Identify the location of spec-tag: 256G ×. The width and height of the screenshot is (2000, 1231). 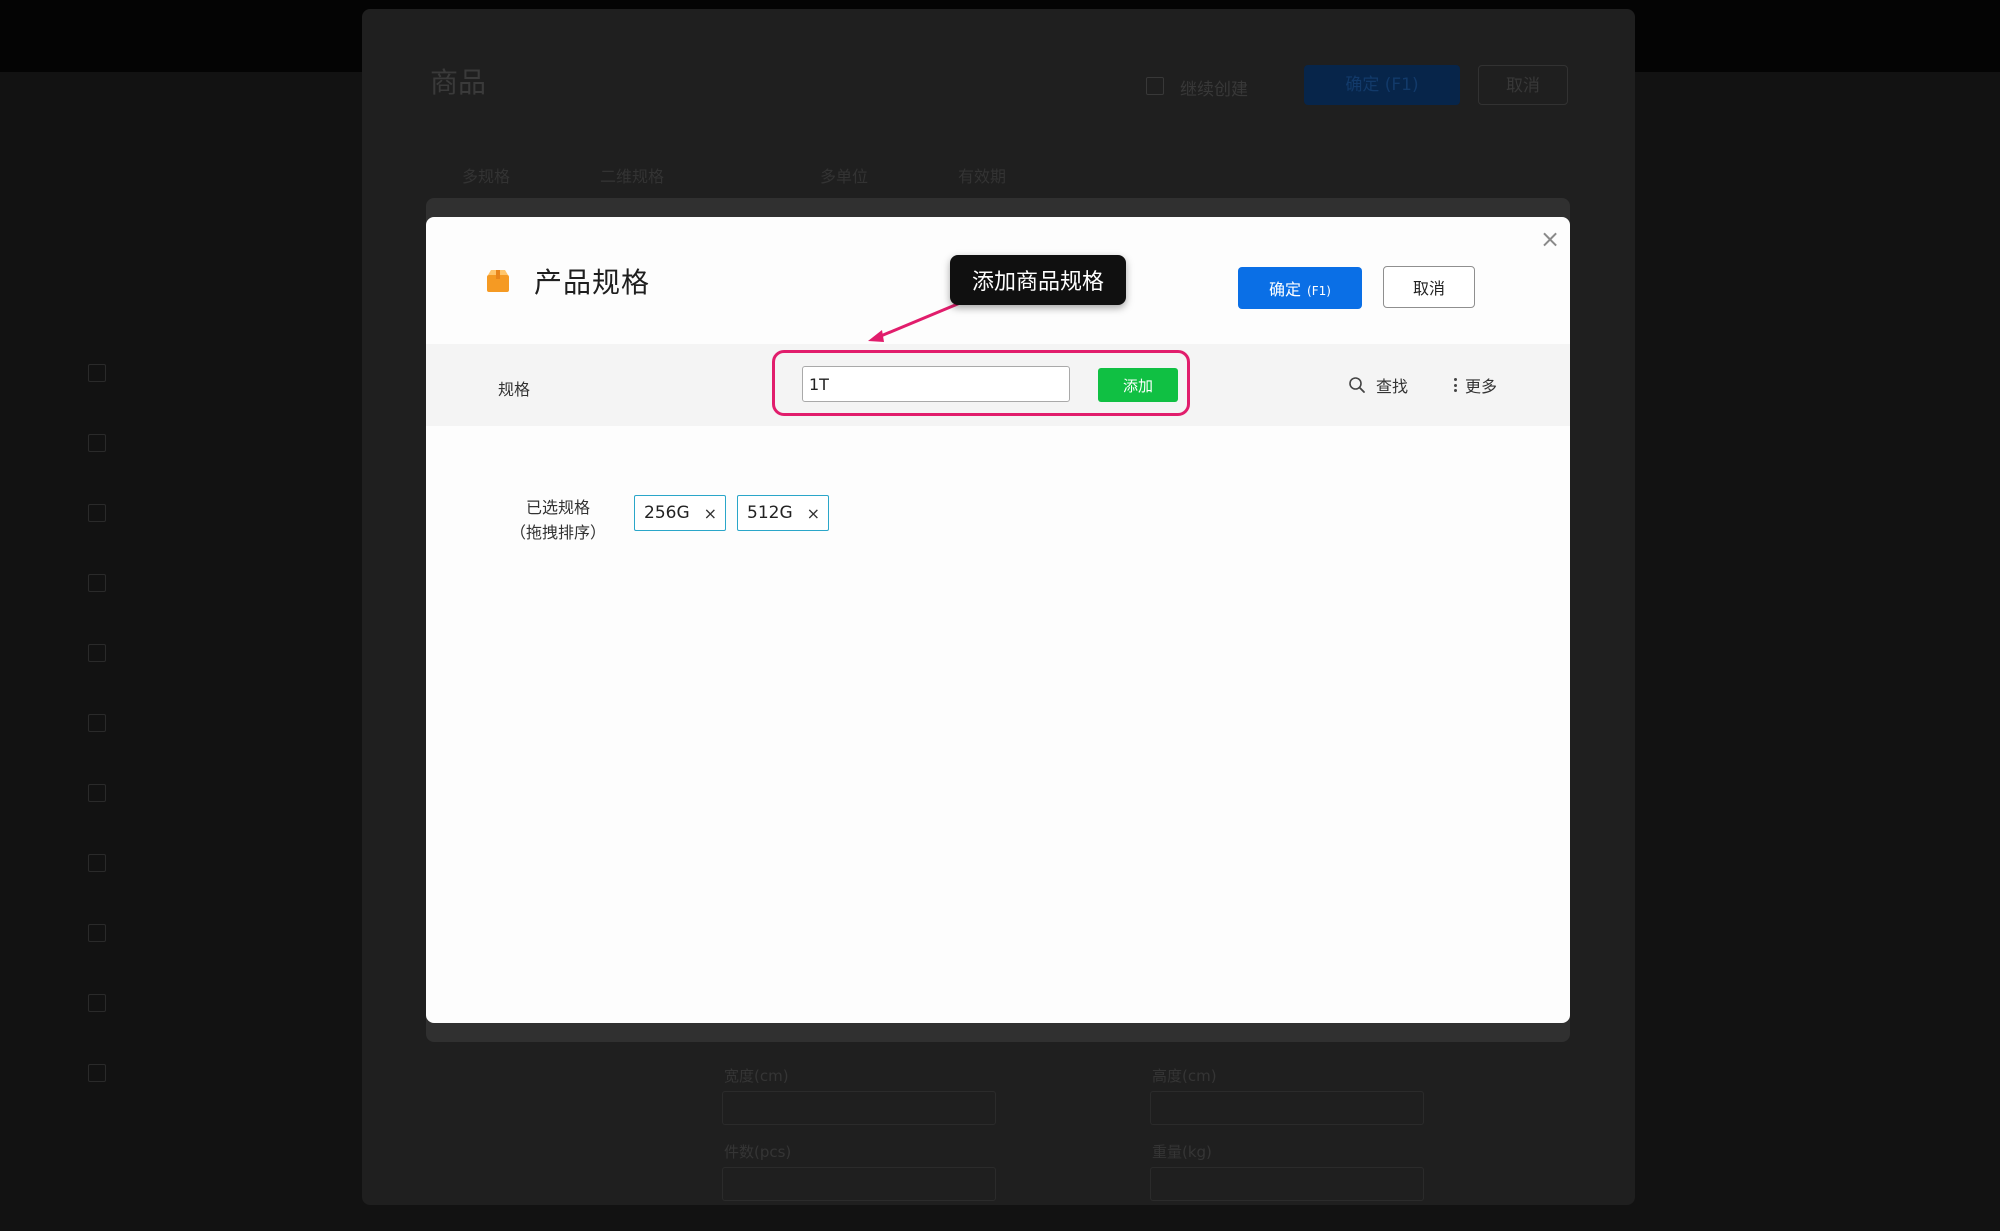
(680, 513).